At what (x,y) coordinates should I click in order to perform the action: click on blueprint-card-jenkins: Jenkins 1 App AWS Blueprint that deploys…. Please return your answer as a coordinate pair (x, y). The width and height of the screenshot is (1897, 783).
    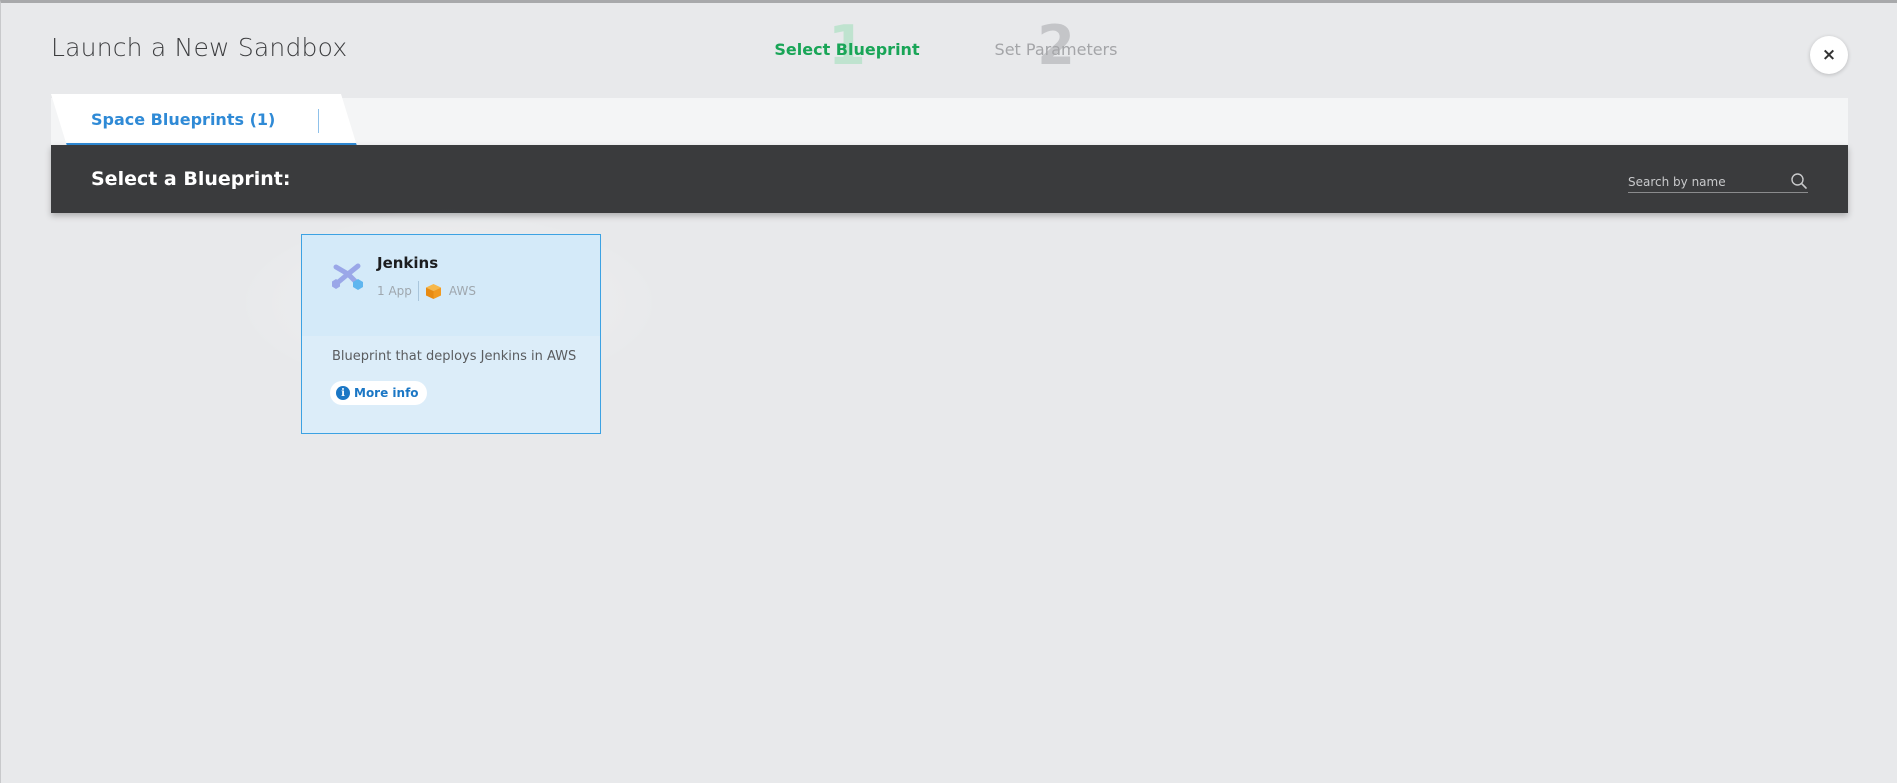
    Looking at the image, I should click on (451, 334).